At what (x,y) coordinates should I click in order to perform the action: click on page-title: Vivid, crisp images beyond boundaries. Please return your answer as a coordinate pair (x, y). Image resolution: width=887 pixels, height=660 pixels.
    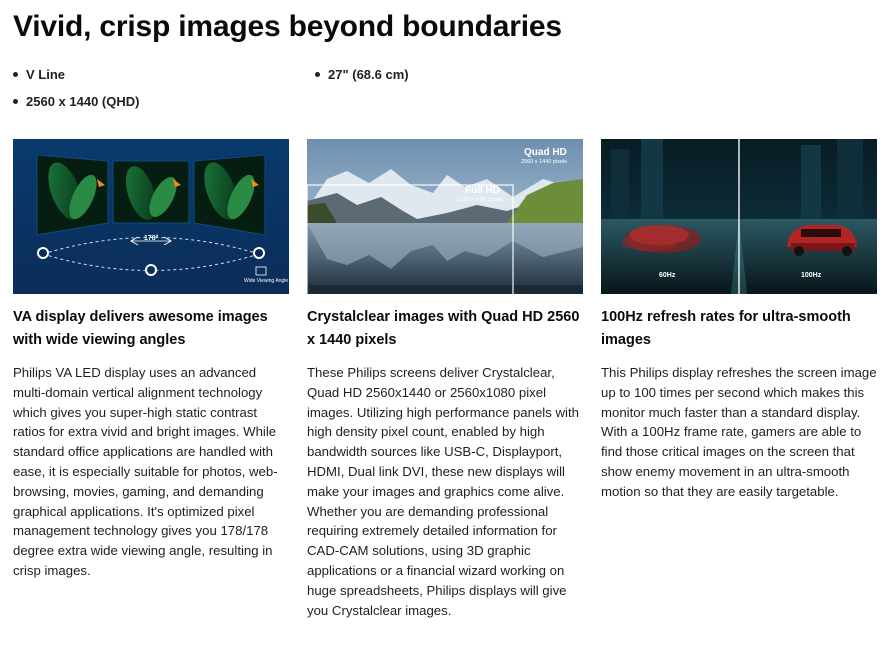
    Looking at the image, I should click on (287, 26).